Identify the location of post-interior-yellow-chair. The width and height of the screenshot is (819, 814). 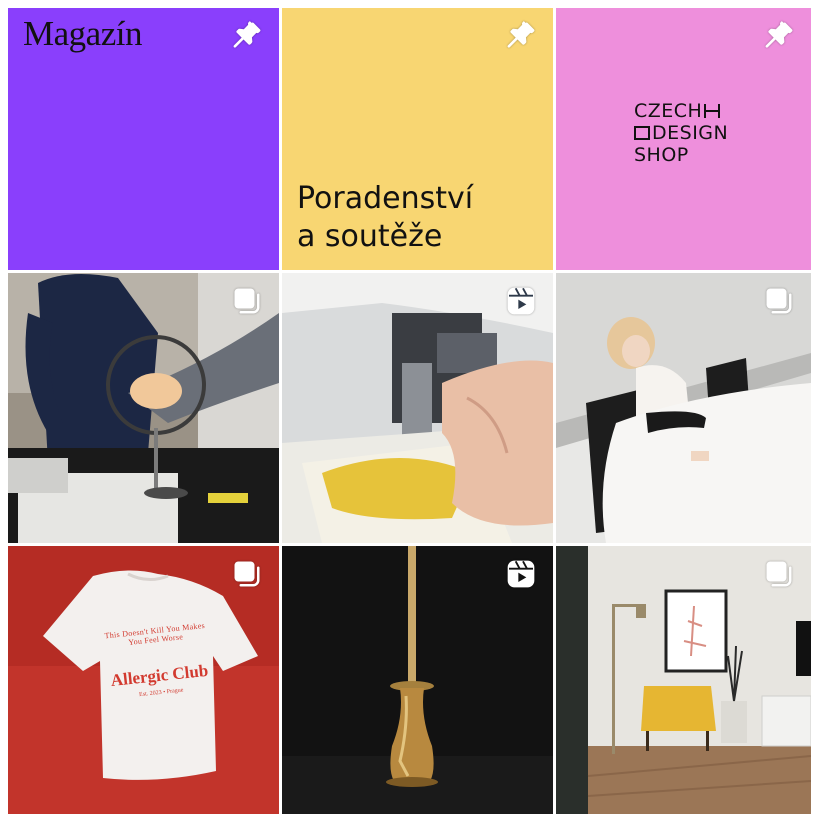
(683, 680).